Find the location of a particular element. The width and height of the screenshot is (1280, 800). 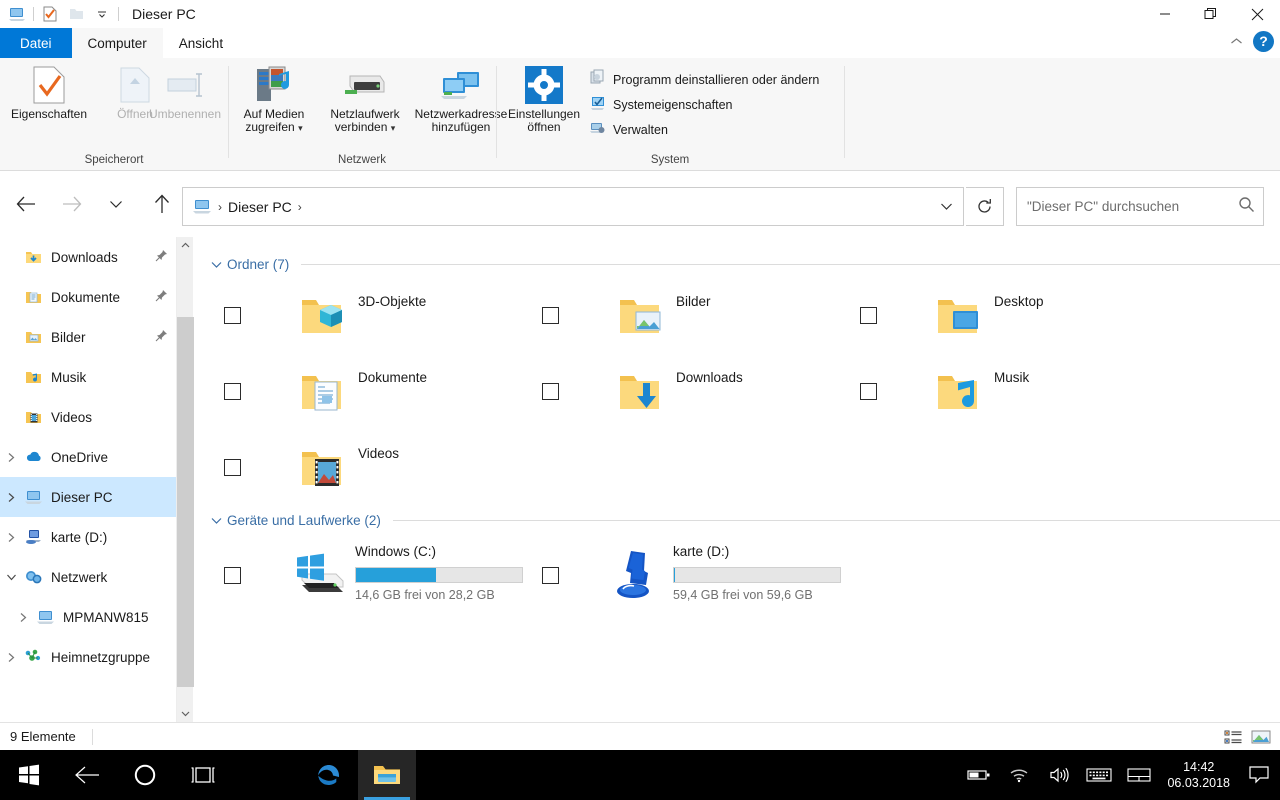

file-item-dokumente: Dokumente is located at coordinates (382, 388).